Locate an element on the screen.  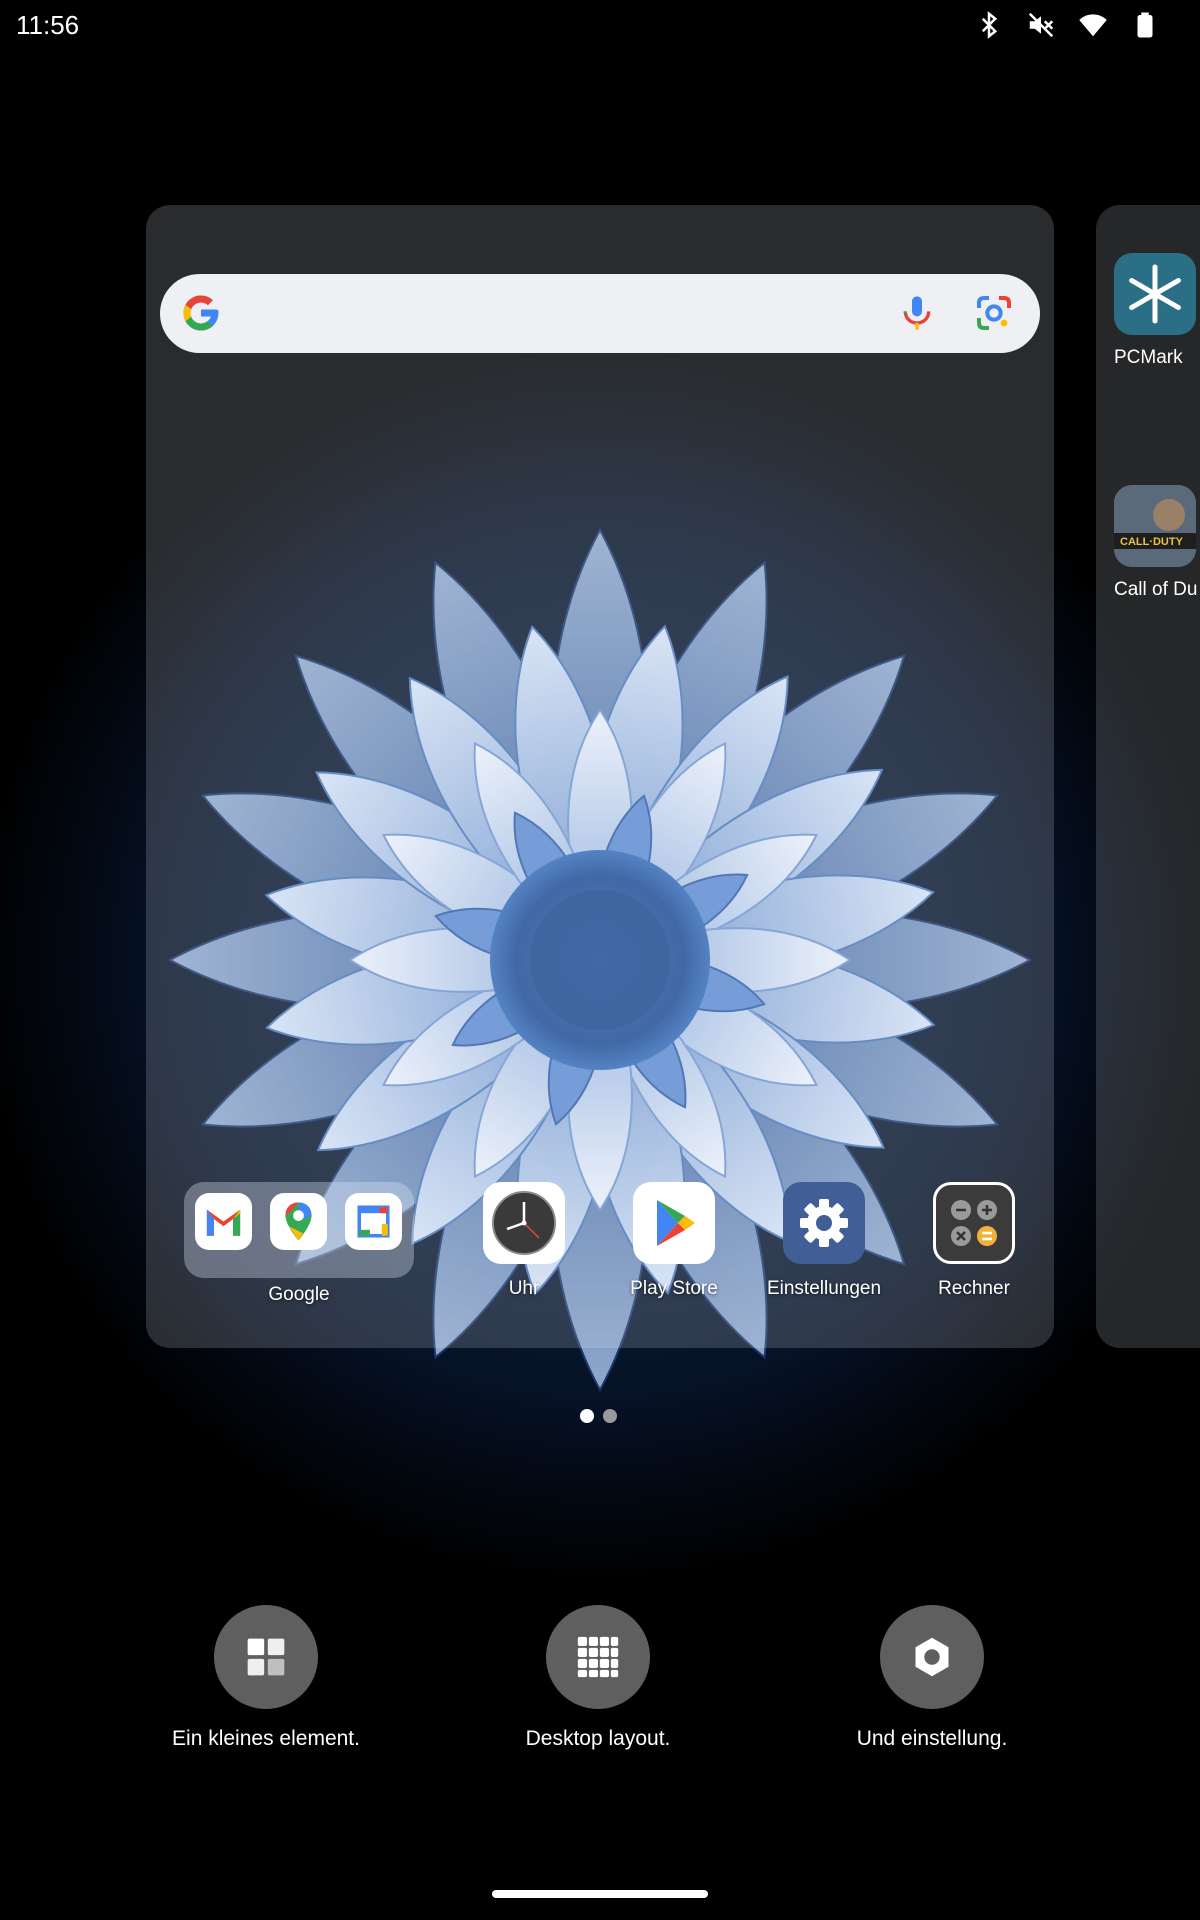
edit-option-label: Ein kleines element. is located at coordinates (266, 1738).